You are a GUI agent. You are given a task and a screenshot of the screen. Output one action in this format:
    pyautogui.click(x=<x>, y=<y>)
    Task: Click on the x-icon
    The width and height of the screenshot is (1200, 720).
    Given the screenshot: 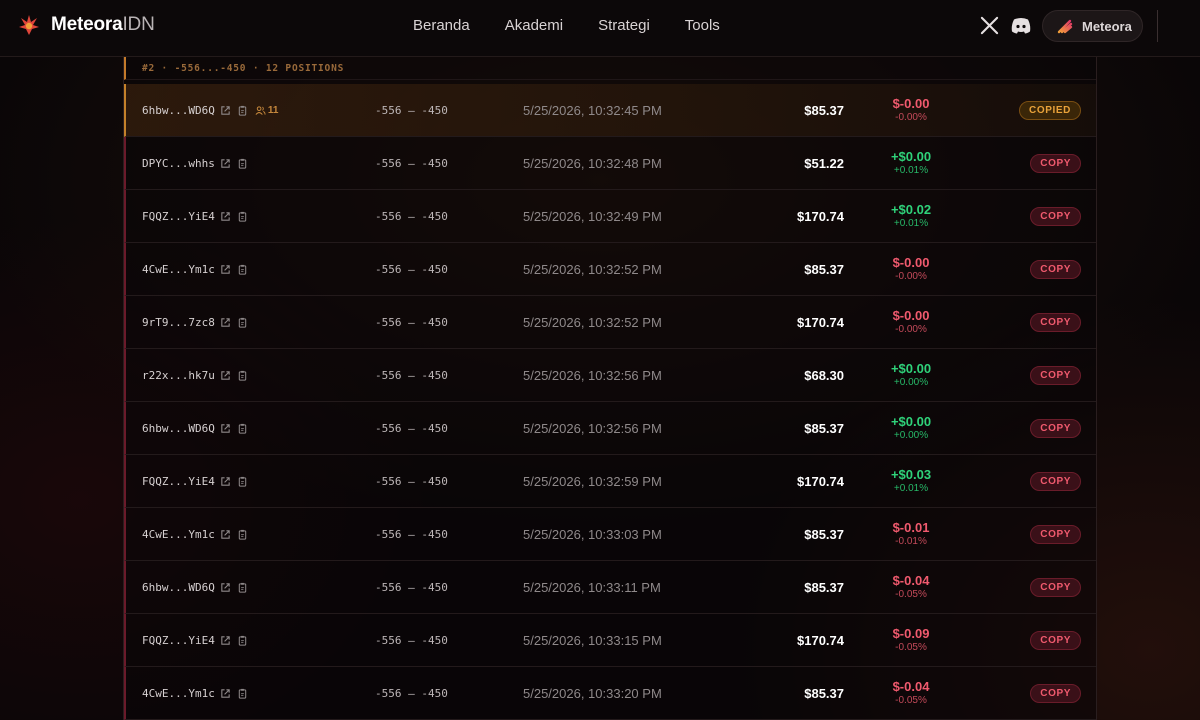 What is the action you would take?
    pyautogui.click(x=989, y=25)
    